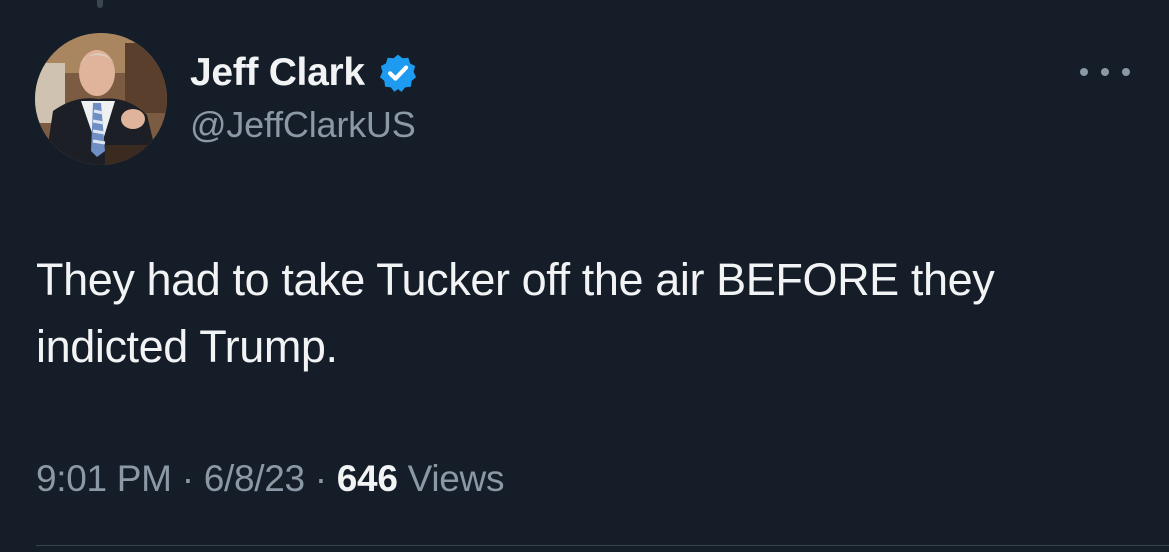 The width and height of the screenshot is (1169, 552). Describe the element at coordinates (104, 478) in the screenshot. I see `tweet-time: 9:01 PM` at that location.